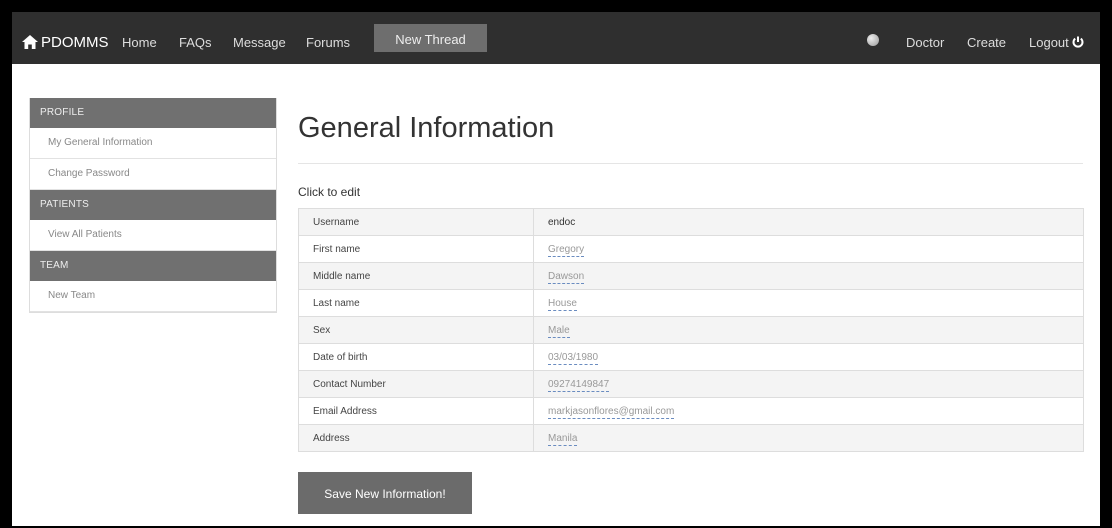 This screenshot has width=1112, height=528. What do you see at coordinates (690, 163) in the screenshot?
I see `title-divider` at bounding box center [690, 163].